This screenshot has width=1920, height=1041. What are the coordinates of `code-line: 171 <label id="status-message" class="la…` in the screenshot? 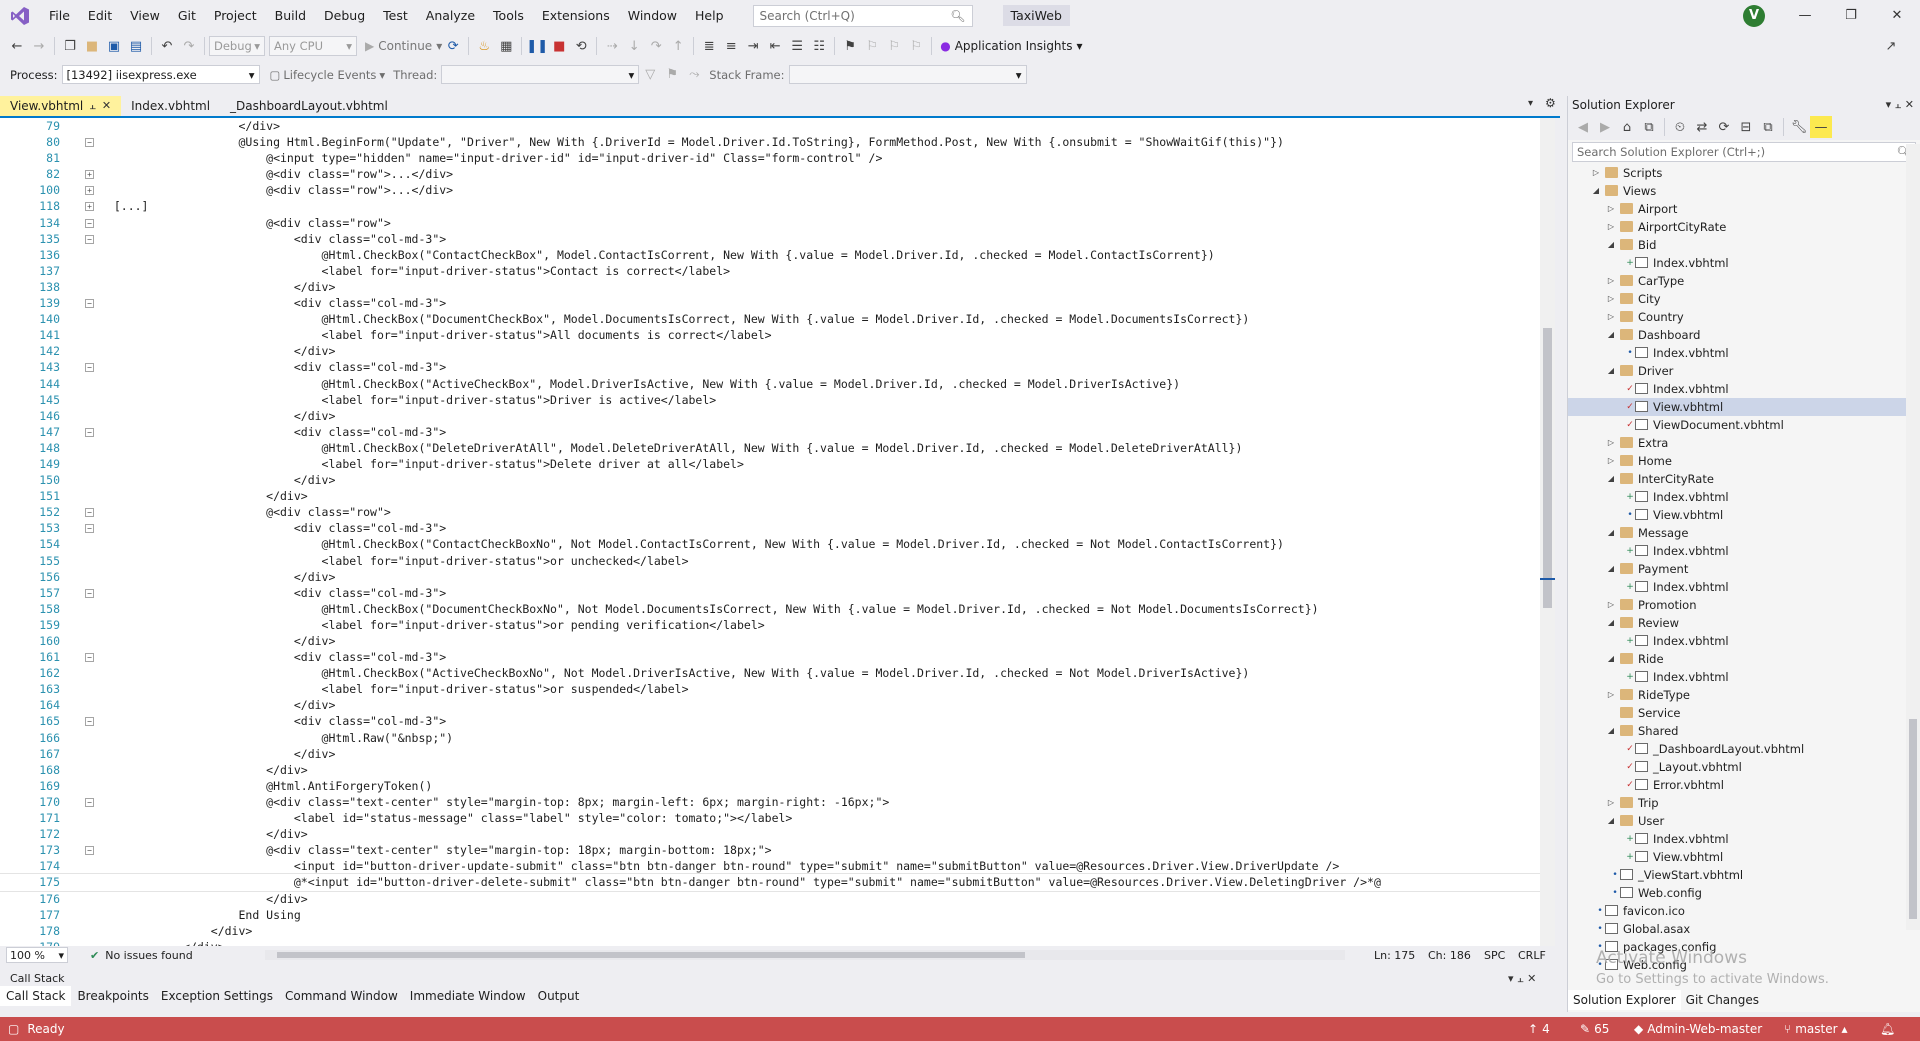 It's located at (770, 818).